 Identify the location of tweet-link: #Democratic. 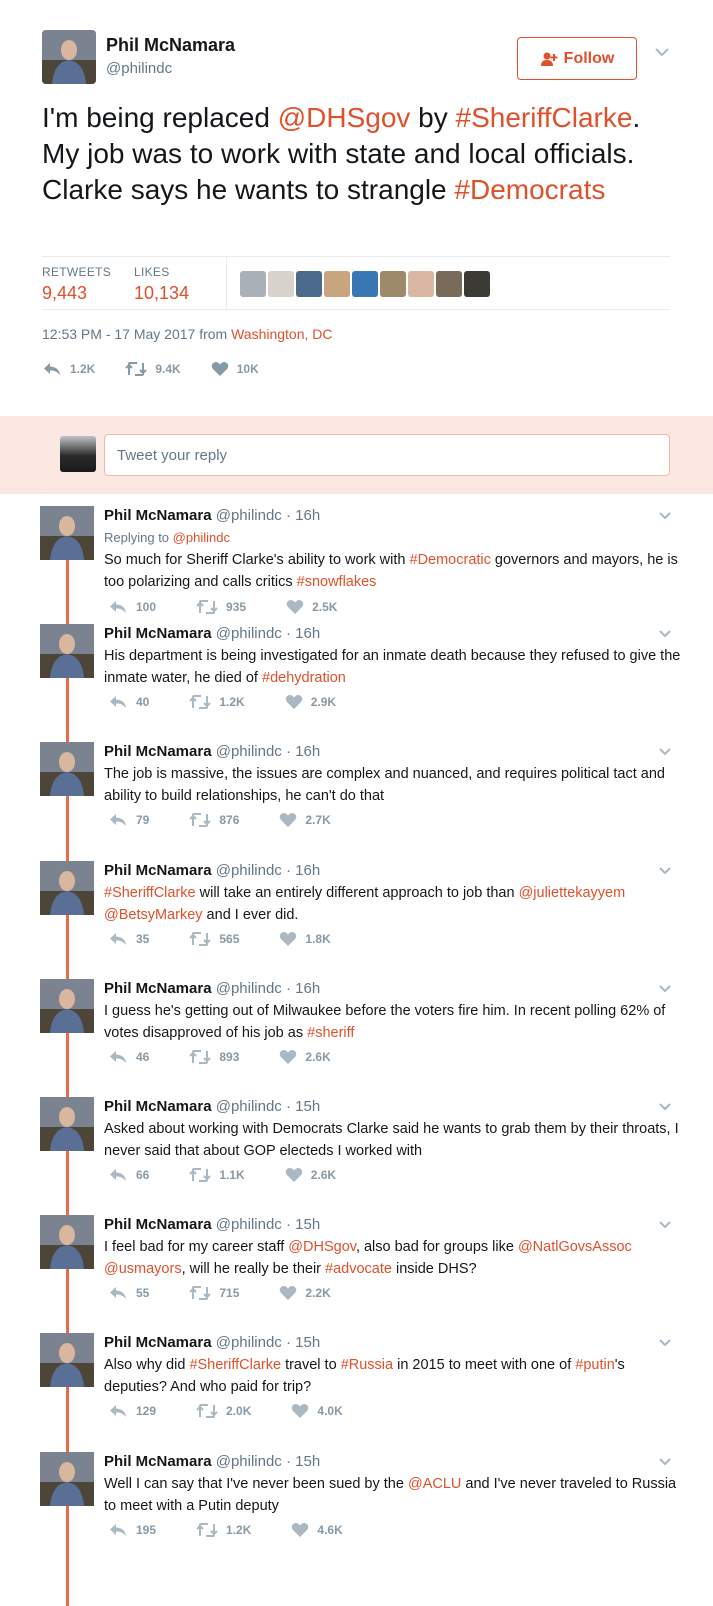
(450, 560).